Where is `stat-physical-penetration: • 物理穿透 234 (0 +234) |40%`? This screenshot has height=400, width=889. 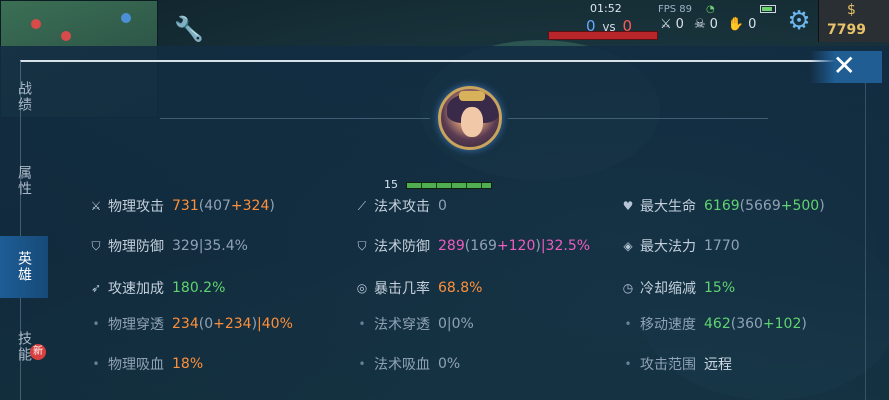 stat-physical-penetration: • 物理穿透 234 (0 +234) |40% is located at coordinates (190, 324).